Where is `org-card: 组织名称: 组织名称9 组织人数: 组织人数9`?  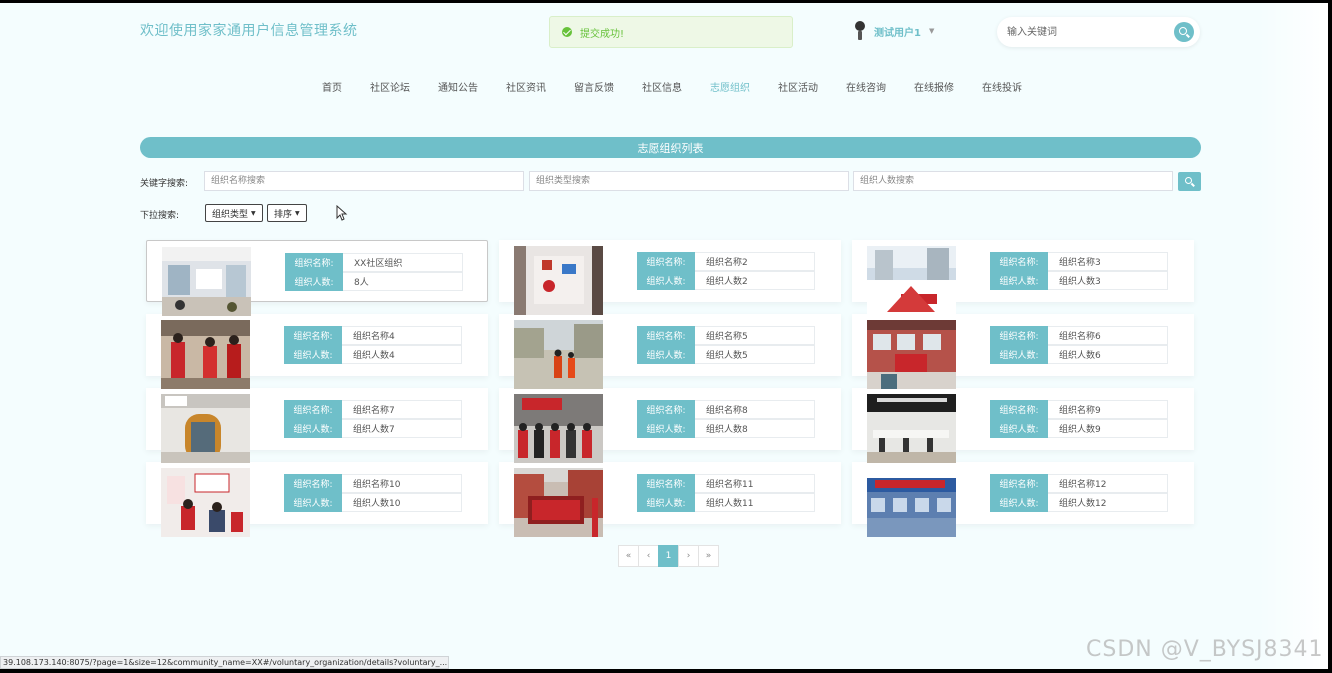 org-card: 组织名称: 组织名称9 组织人数: 组织人数9 is located at coordinates (1023, 425).